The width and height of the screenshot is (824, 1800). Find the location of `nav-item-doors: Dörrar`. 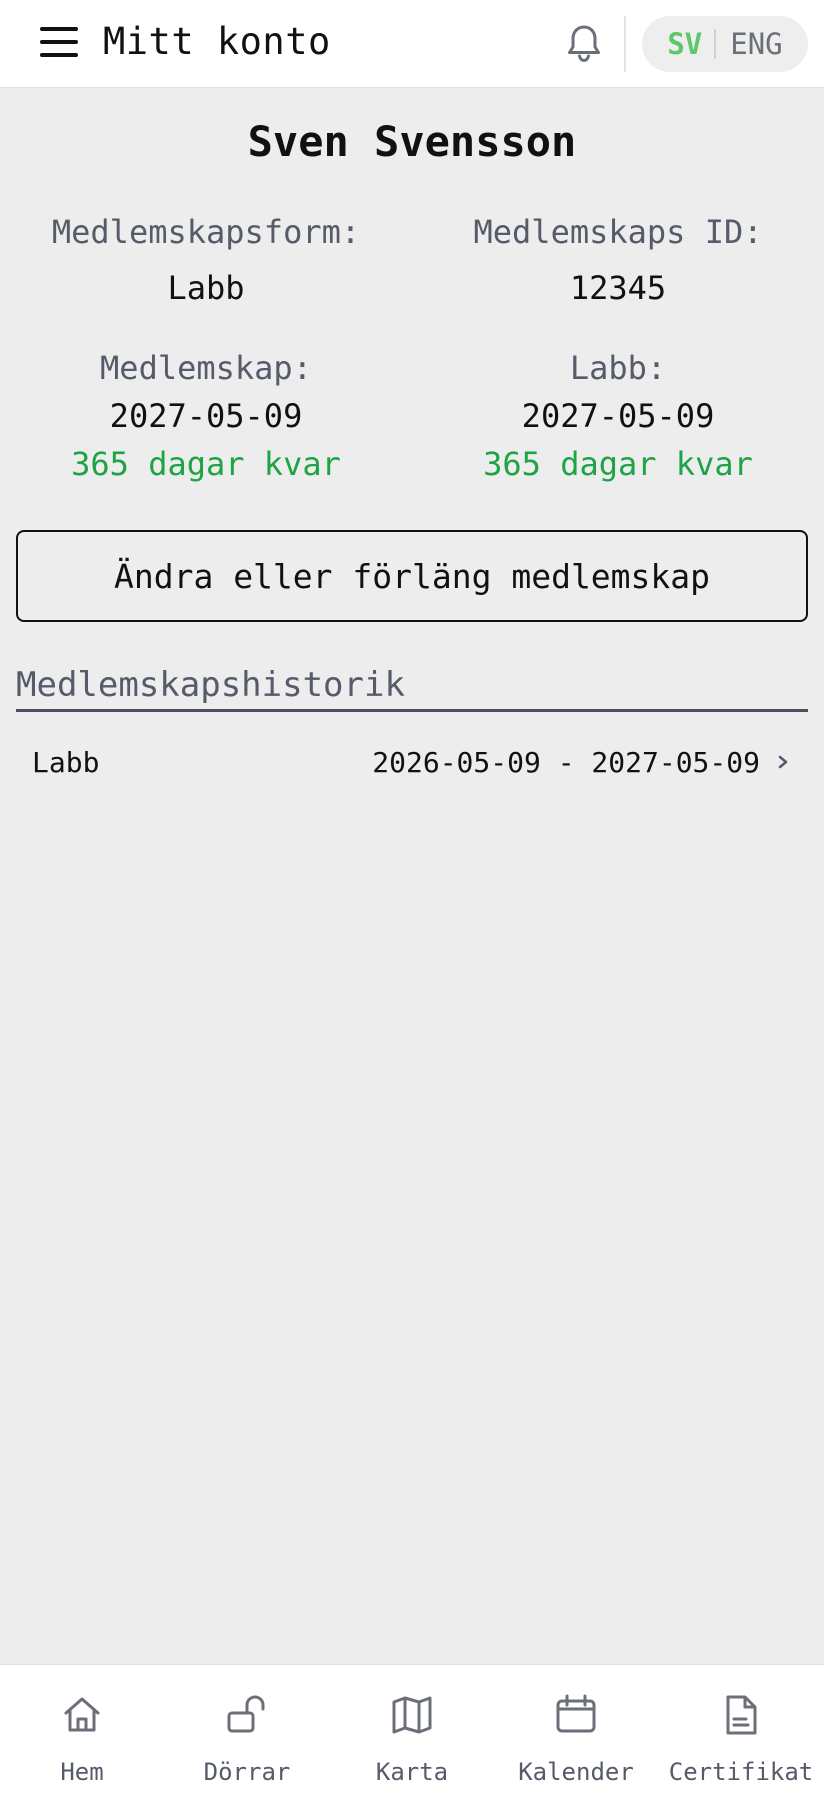

nav-item-doors: Dörrar is located at coordinates (247, 1732).